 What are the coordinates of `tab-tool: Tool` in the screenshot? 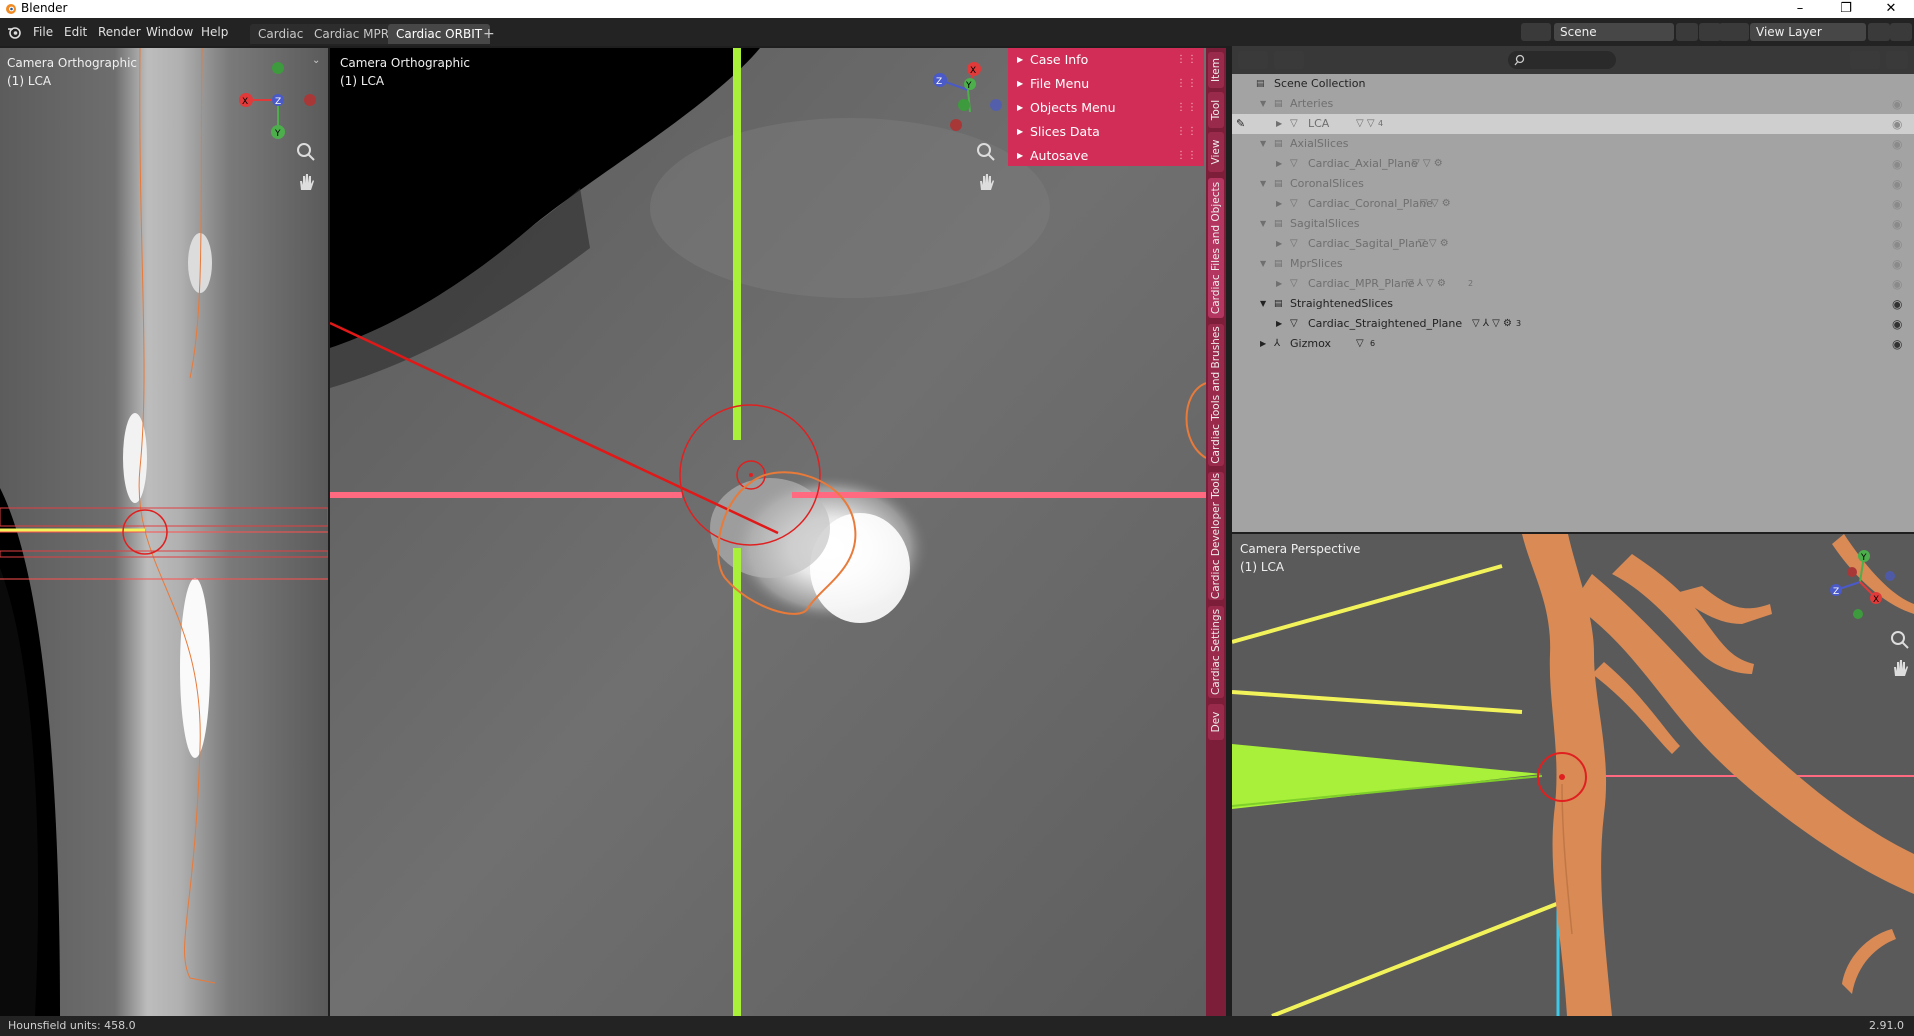 It's located at (1216, 110).